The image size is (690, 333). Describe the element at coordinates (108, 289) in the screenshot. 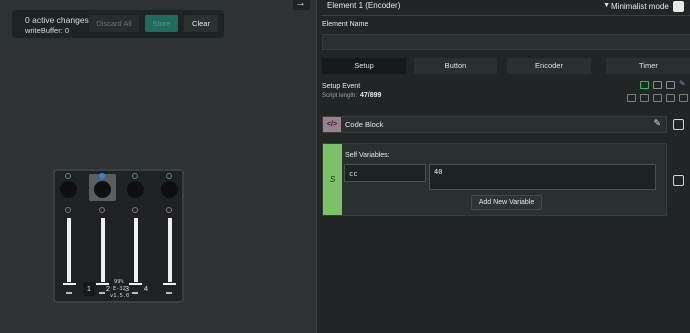

I see `page-button-2: 2` at that location.